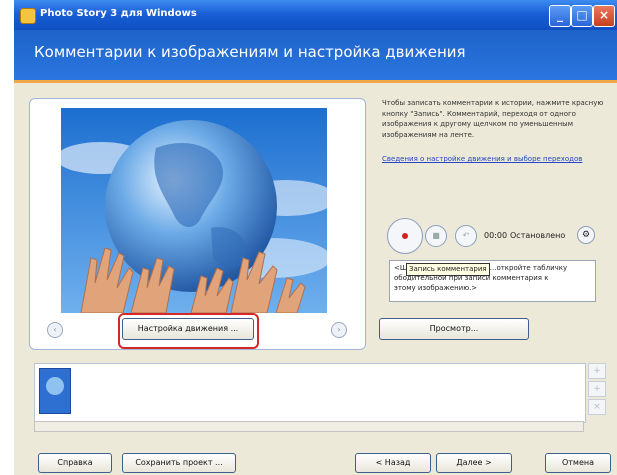 This screenshot has width=617, height=475. What do you see at coordinates (315, 81) in the screenshot?
I see `header-divider` at bounding box center [315, 81].